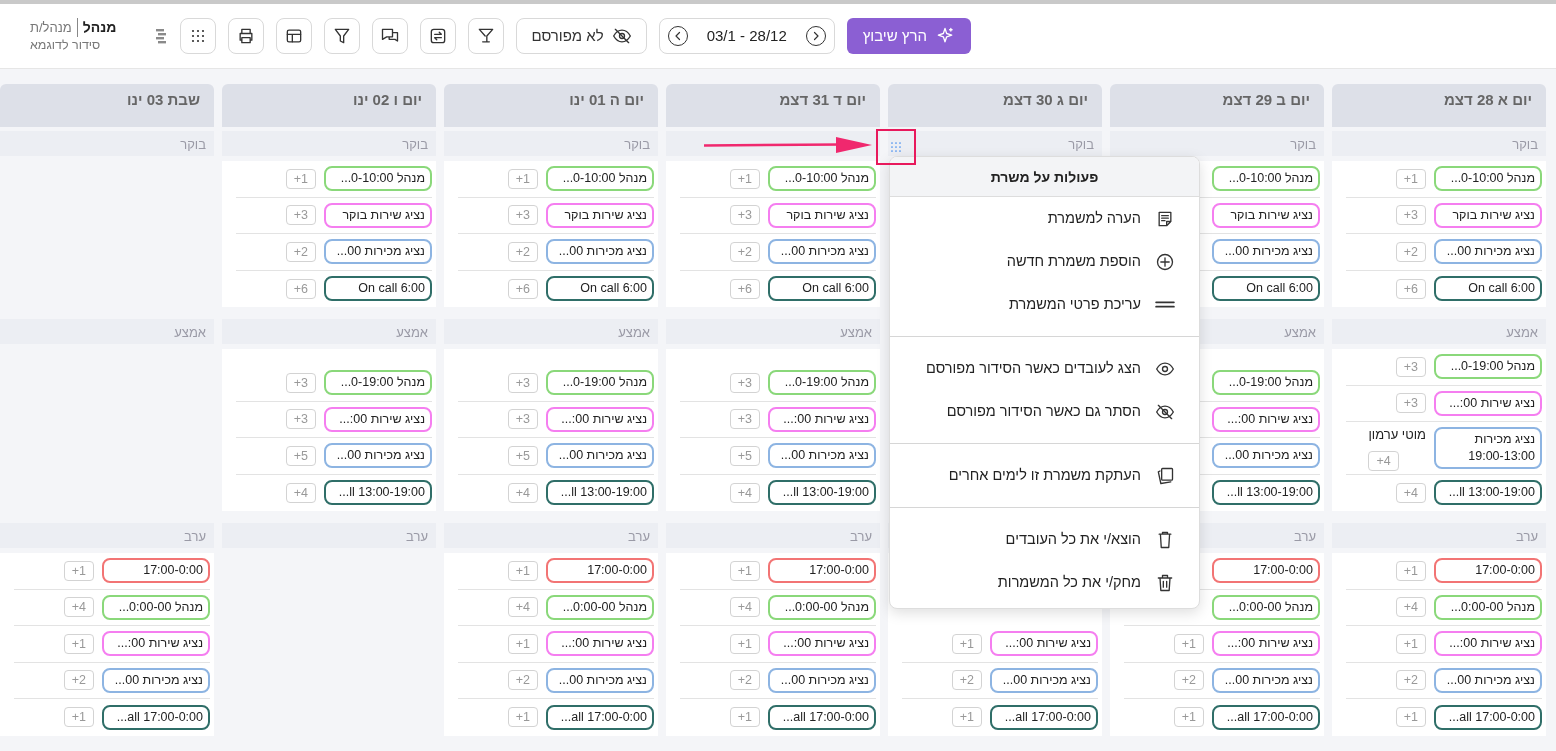  What do you see at coordinates (896, 147) in the screenshot?
I see `dots-grid-icon` at bounding box center [896, 147].